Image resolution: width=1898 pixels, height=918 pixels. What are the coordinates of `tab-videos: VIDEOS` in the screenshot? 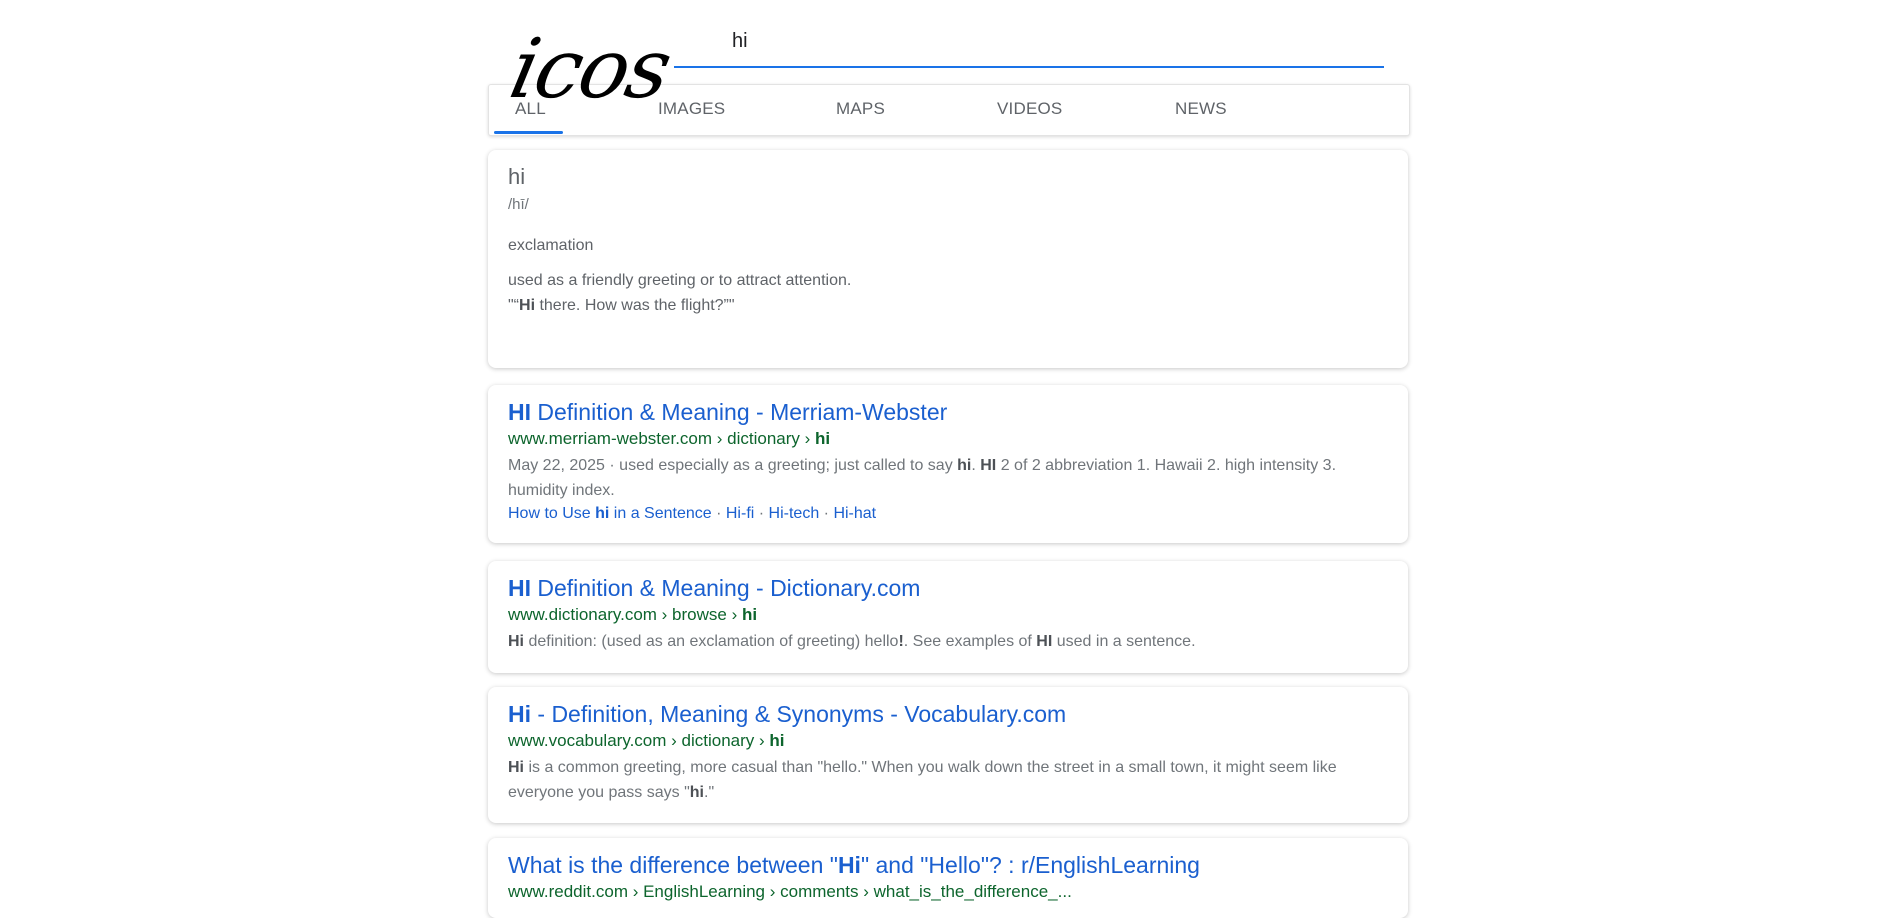 It's located at (1029, 109).